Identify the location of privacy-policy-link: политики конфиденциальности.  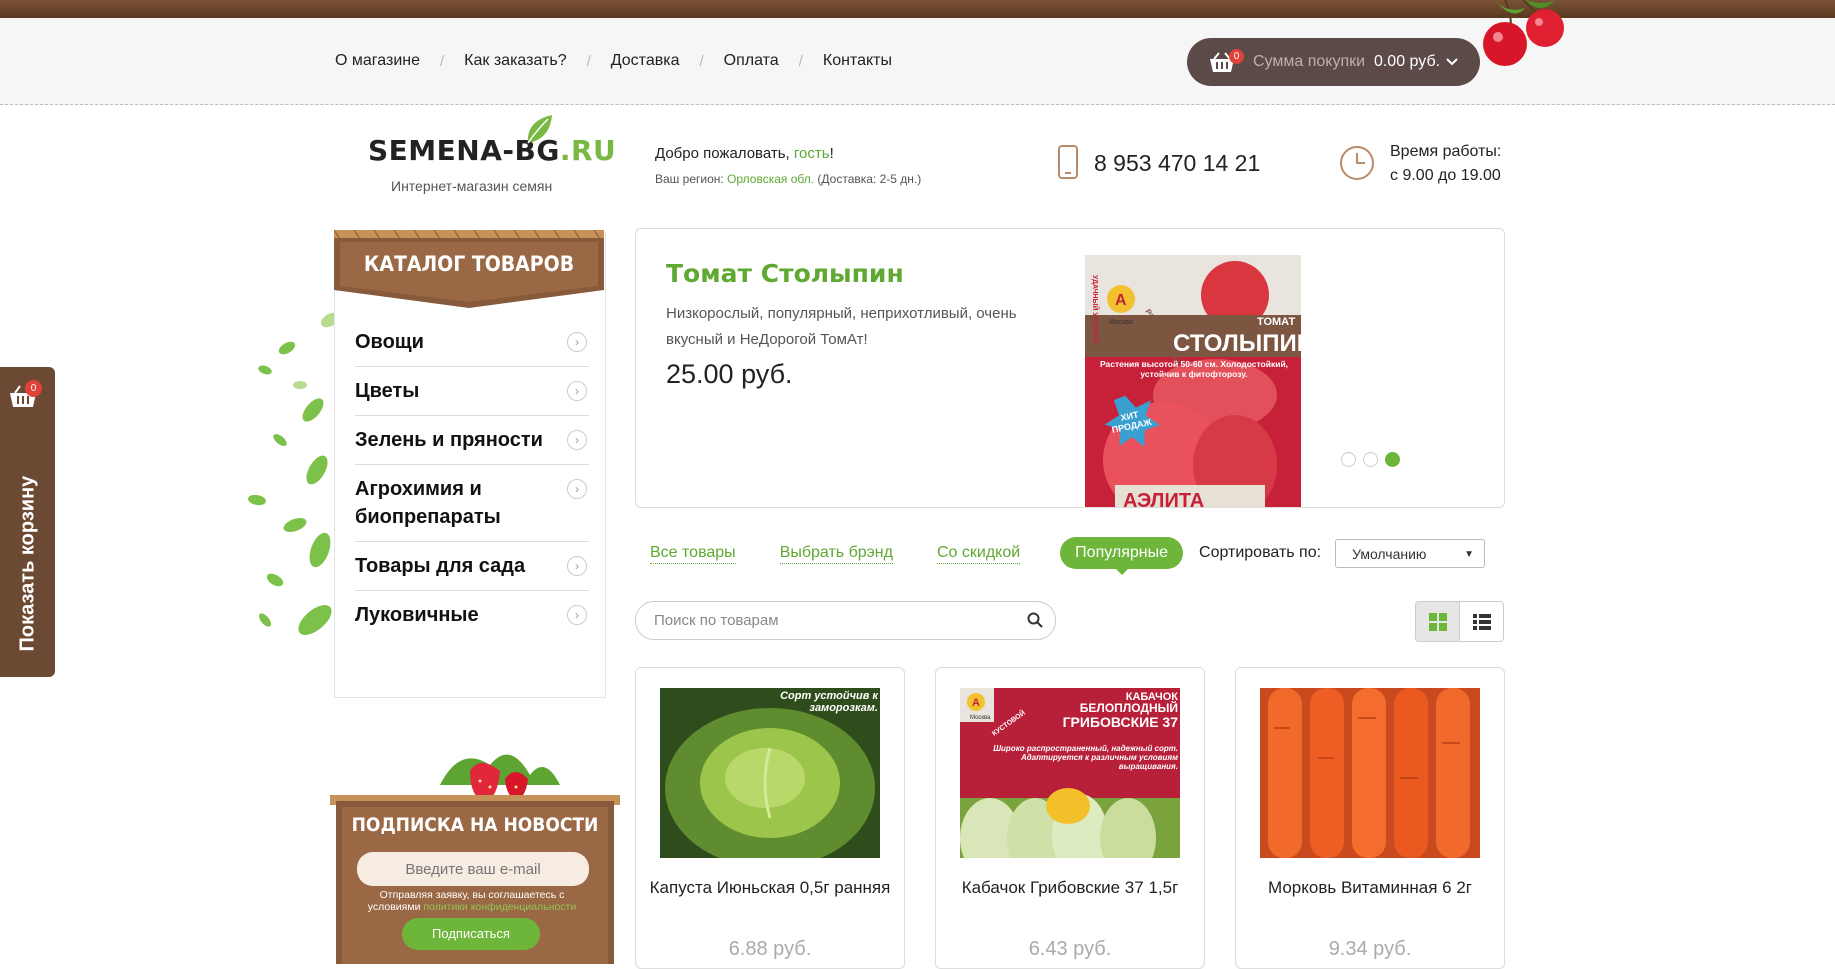
(499, 907).